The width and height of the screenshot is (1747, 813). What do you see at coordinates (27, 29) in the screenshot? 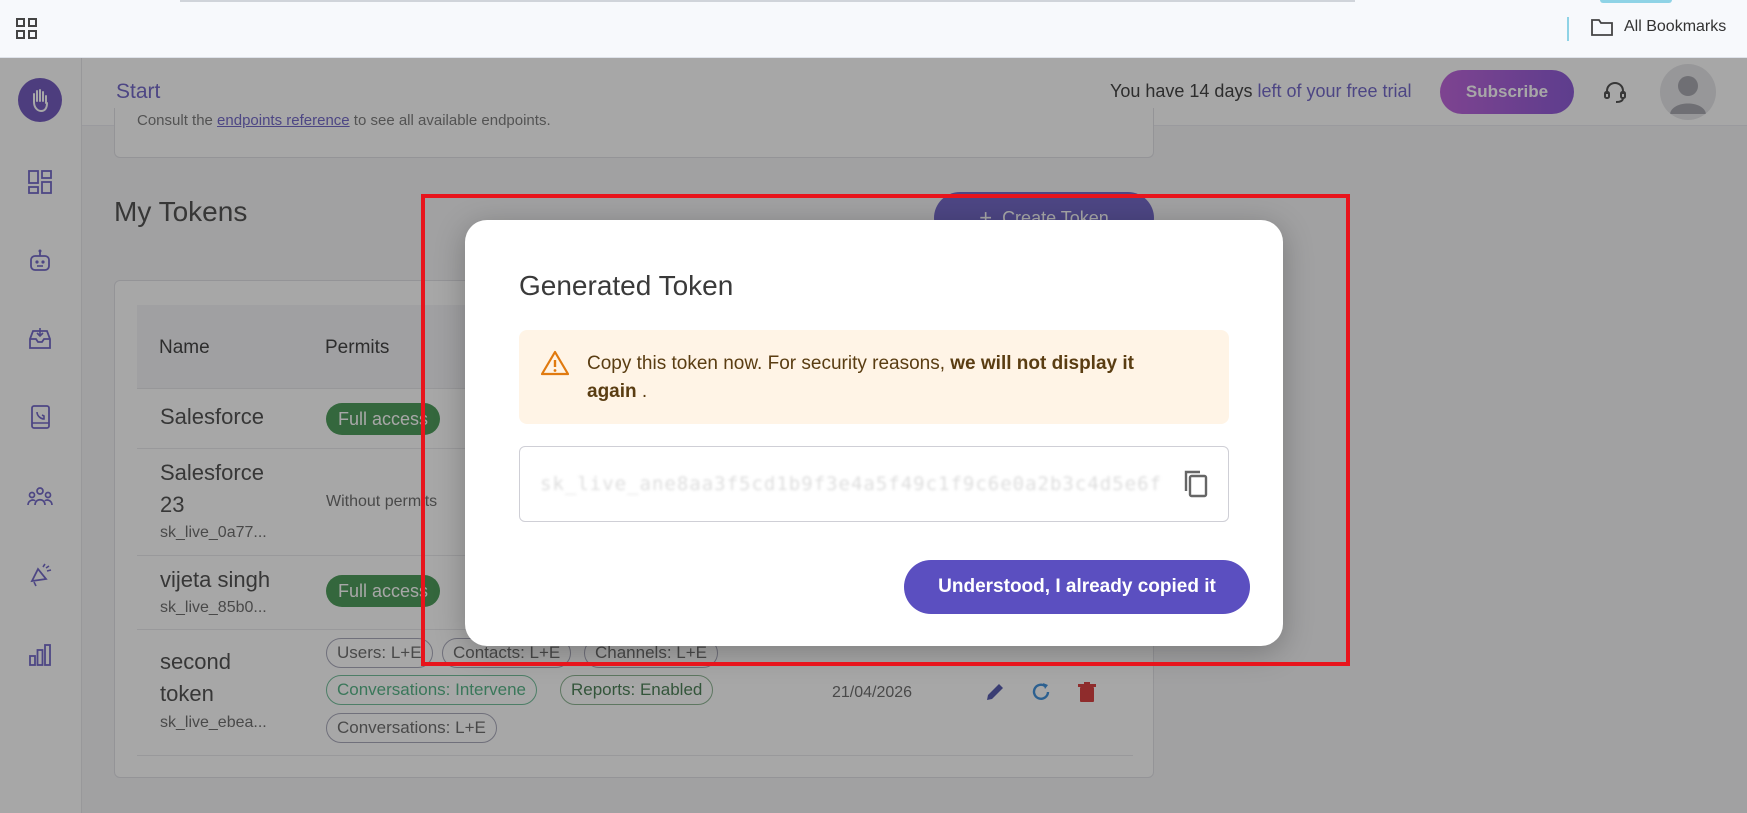
I see `apps-grid-icon` at bounding box center [27, 29].